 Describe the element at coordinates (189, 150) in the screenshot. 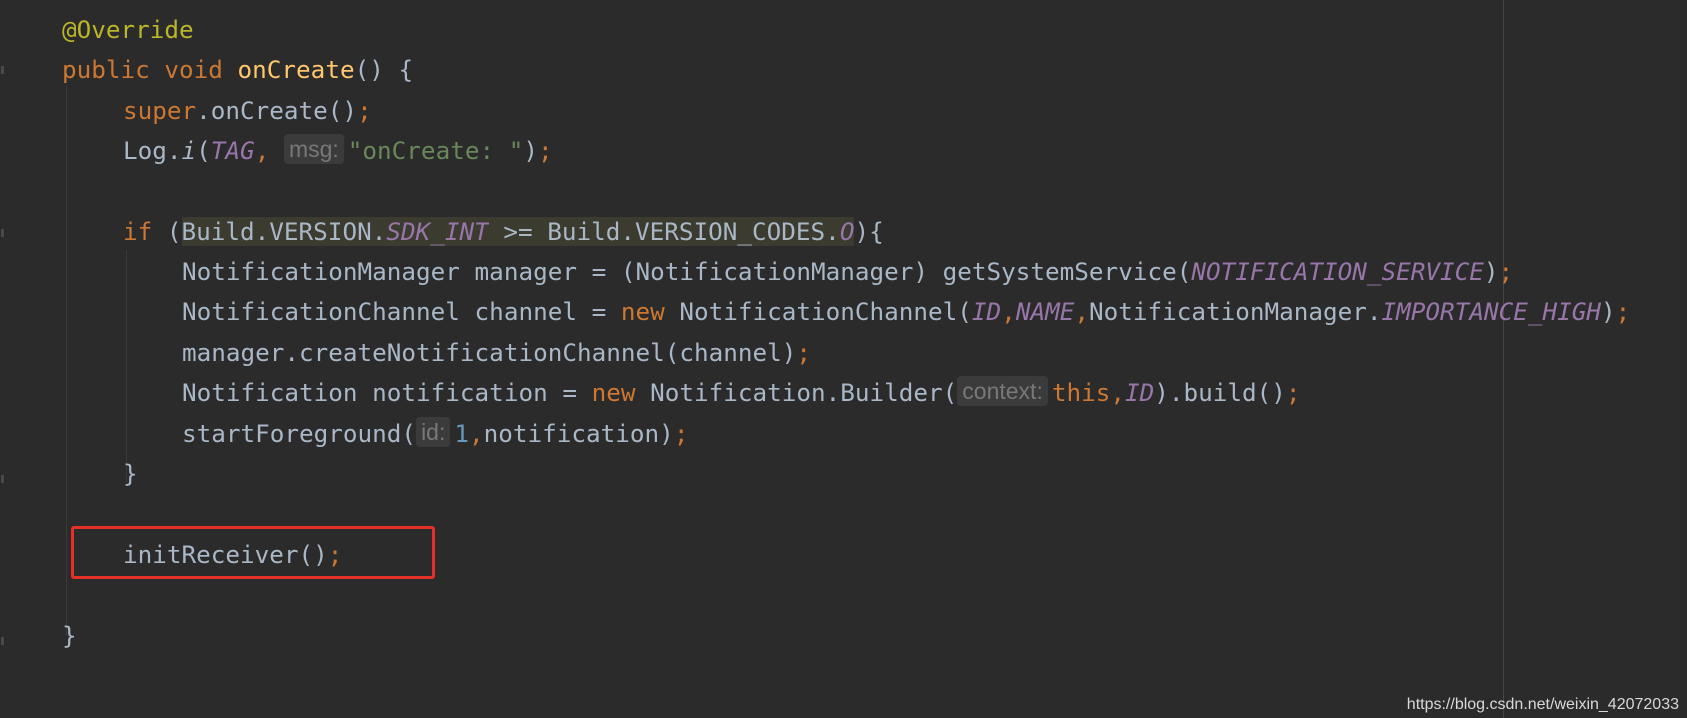

I see `code-token: i` at that location.